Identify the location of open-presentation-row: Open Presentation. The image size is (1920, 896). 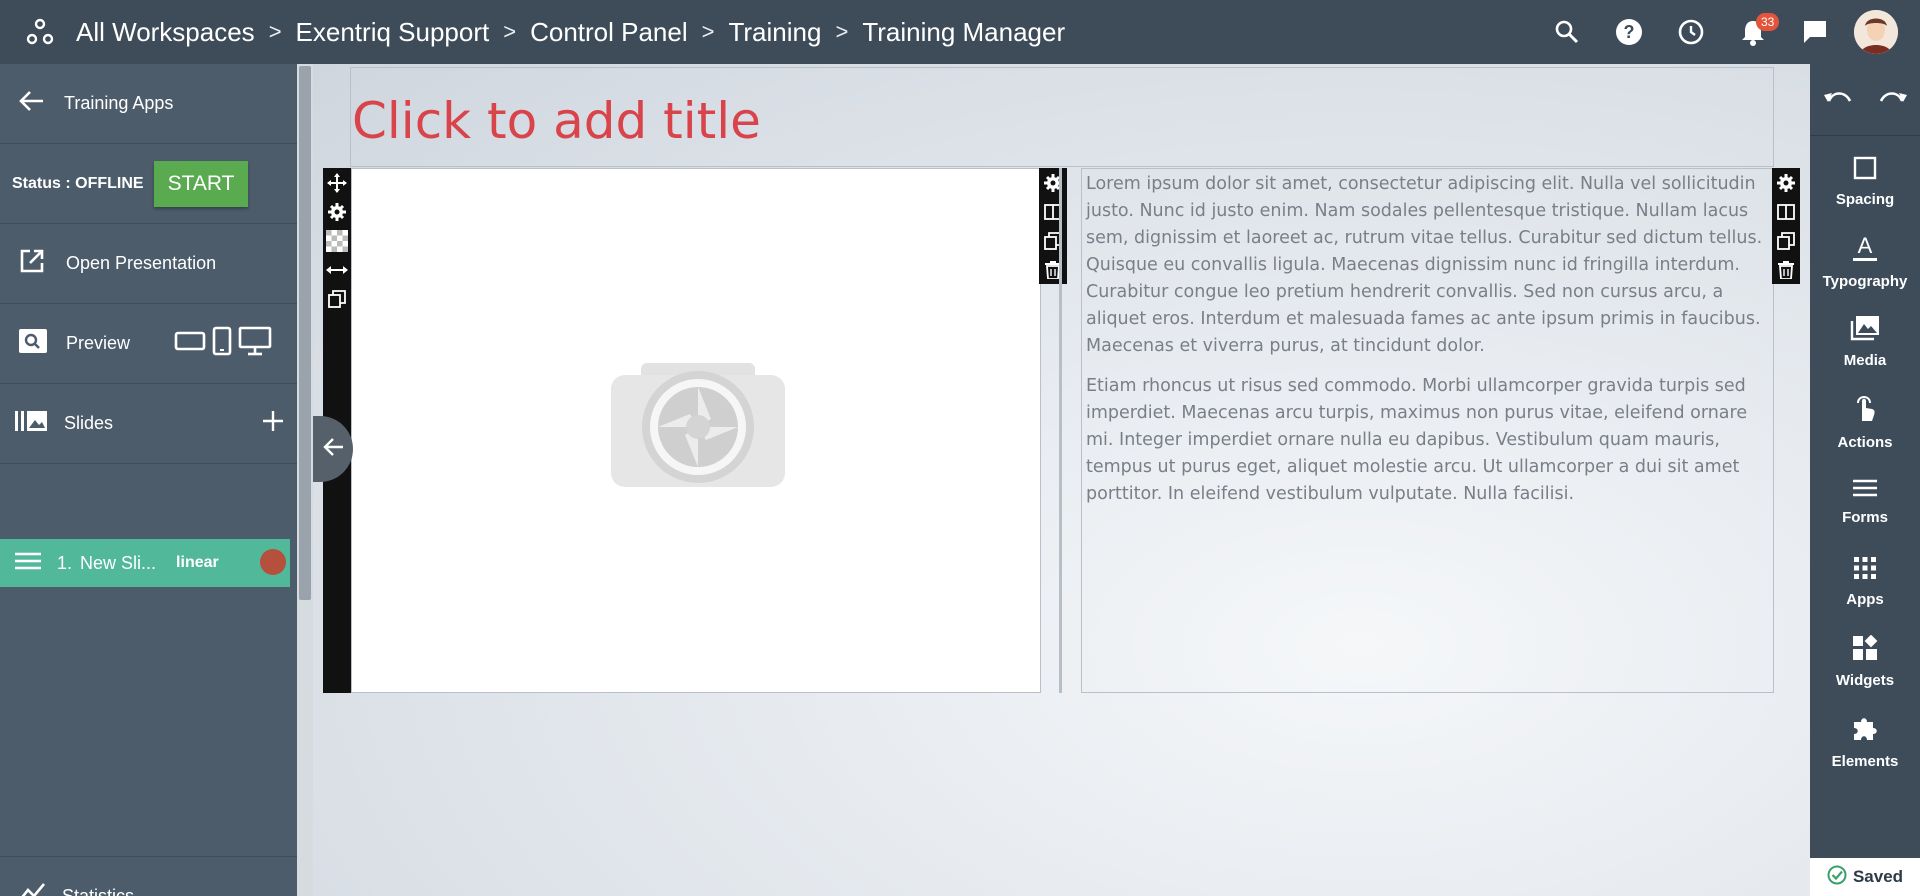
(148, 264).